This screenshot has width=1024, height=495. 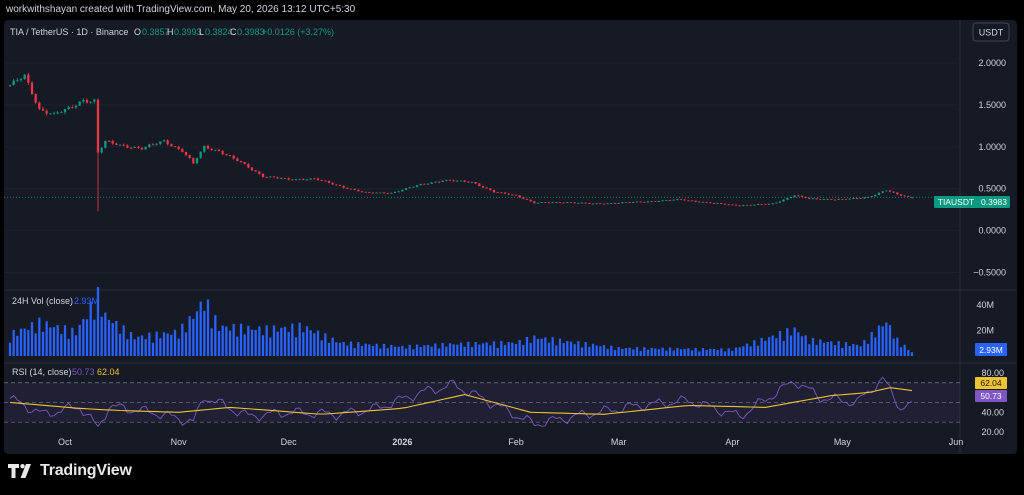 I want to click on volume-tick-label: 20M, so click(x=985, y=330).